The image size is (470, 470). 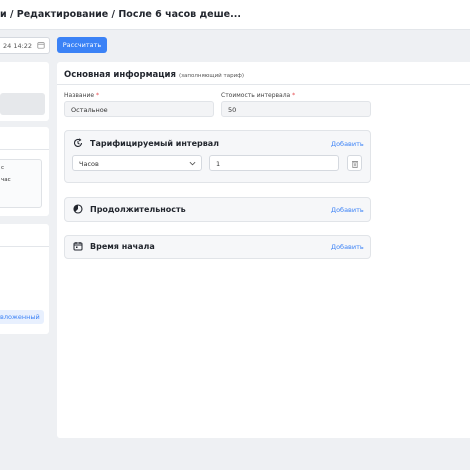 What do you see at coordinates (21, 183) in the screenshot?
I see `left-inner-card: с час` at bounding box center [21, 183].